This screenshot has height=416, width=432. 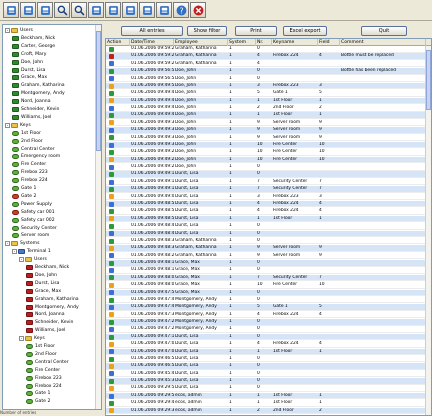 I want to click on tree-node: Fire Center, so click(x=29, y=164).